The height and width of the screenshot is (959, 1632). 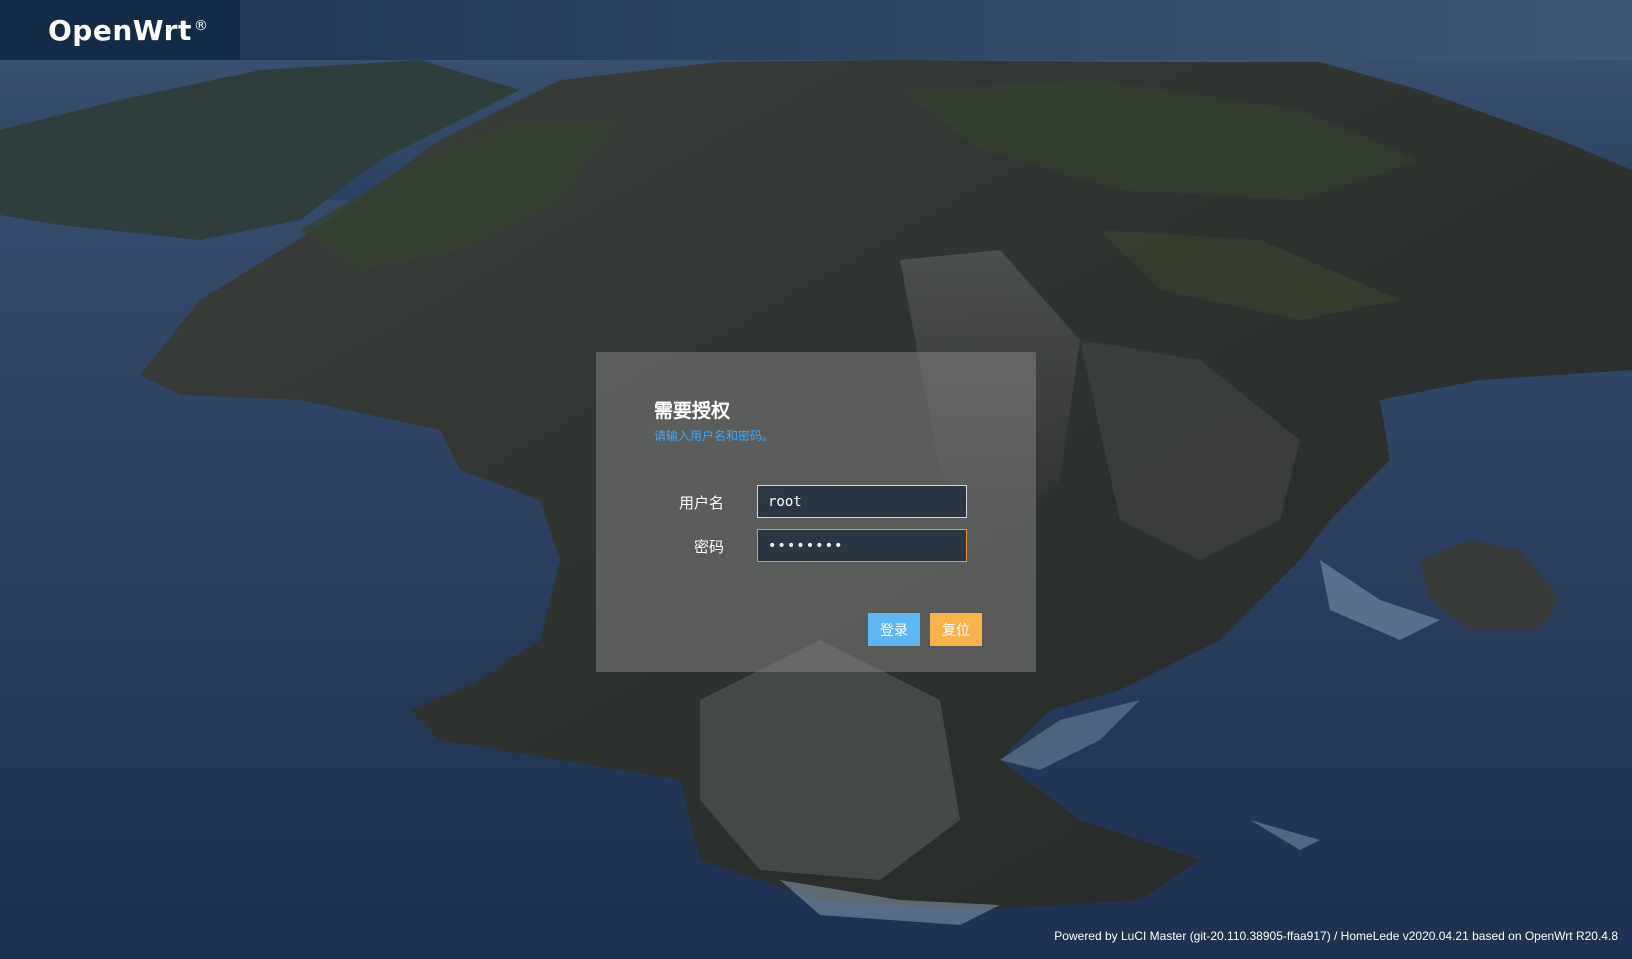 I want to click on login-panel: 需要授权 请输入用户名和密码。 用户名 密码 登录 复位, so click(x=816, y=512).